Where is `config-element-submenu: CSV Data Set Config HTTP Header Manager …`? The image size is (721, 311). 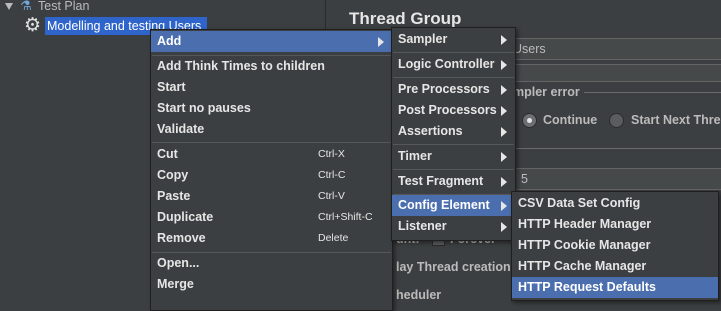 config-element-submenu: CSV Data Set Config HTTP Header Manager … is located at coordinates (615, 246).